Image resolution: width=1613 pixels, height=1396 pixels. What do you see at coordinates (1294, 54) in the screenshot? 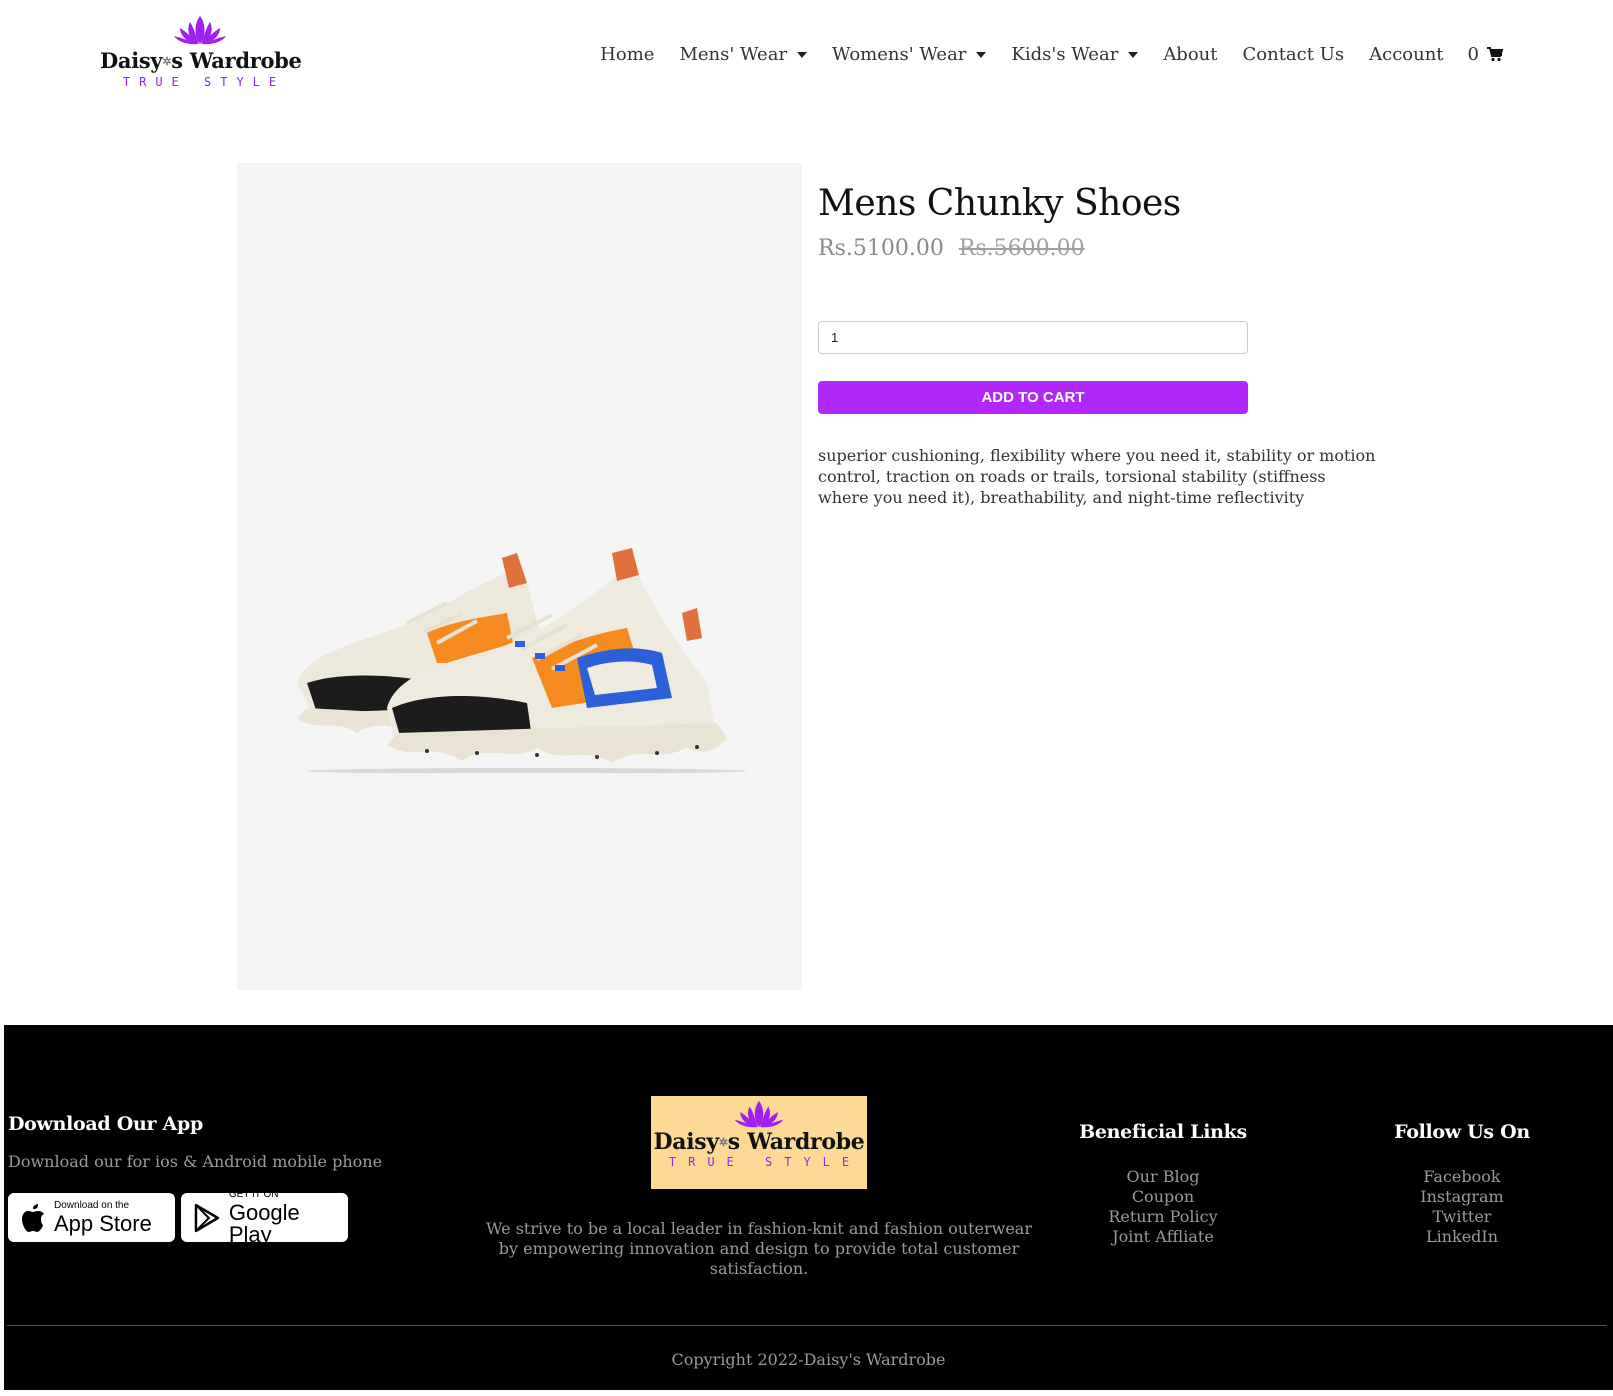
I see `nav-contact-us: Contact Us` at bounding box center [1294, 54].